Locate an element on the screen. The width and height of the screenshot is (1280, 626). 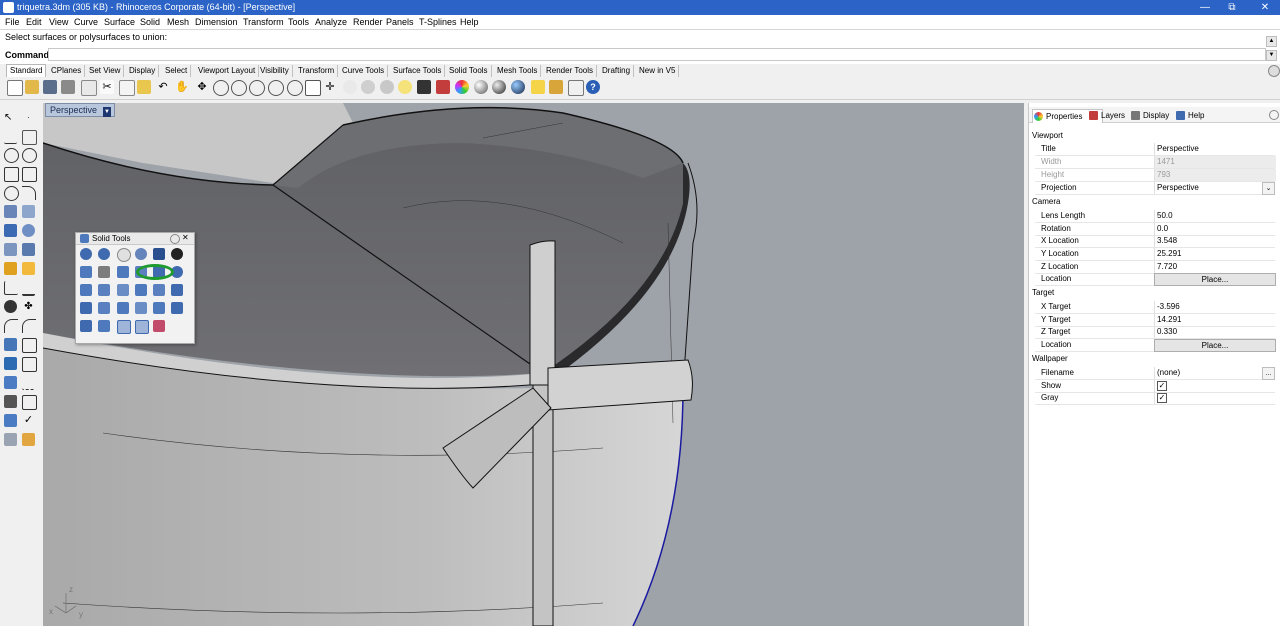
projection-select: Perspective is located at coordinates (1178, 187).